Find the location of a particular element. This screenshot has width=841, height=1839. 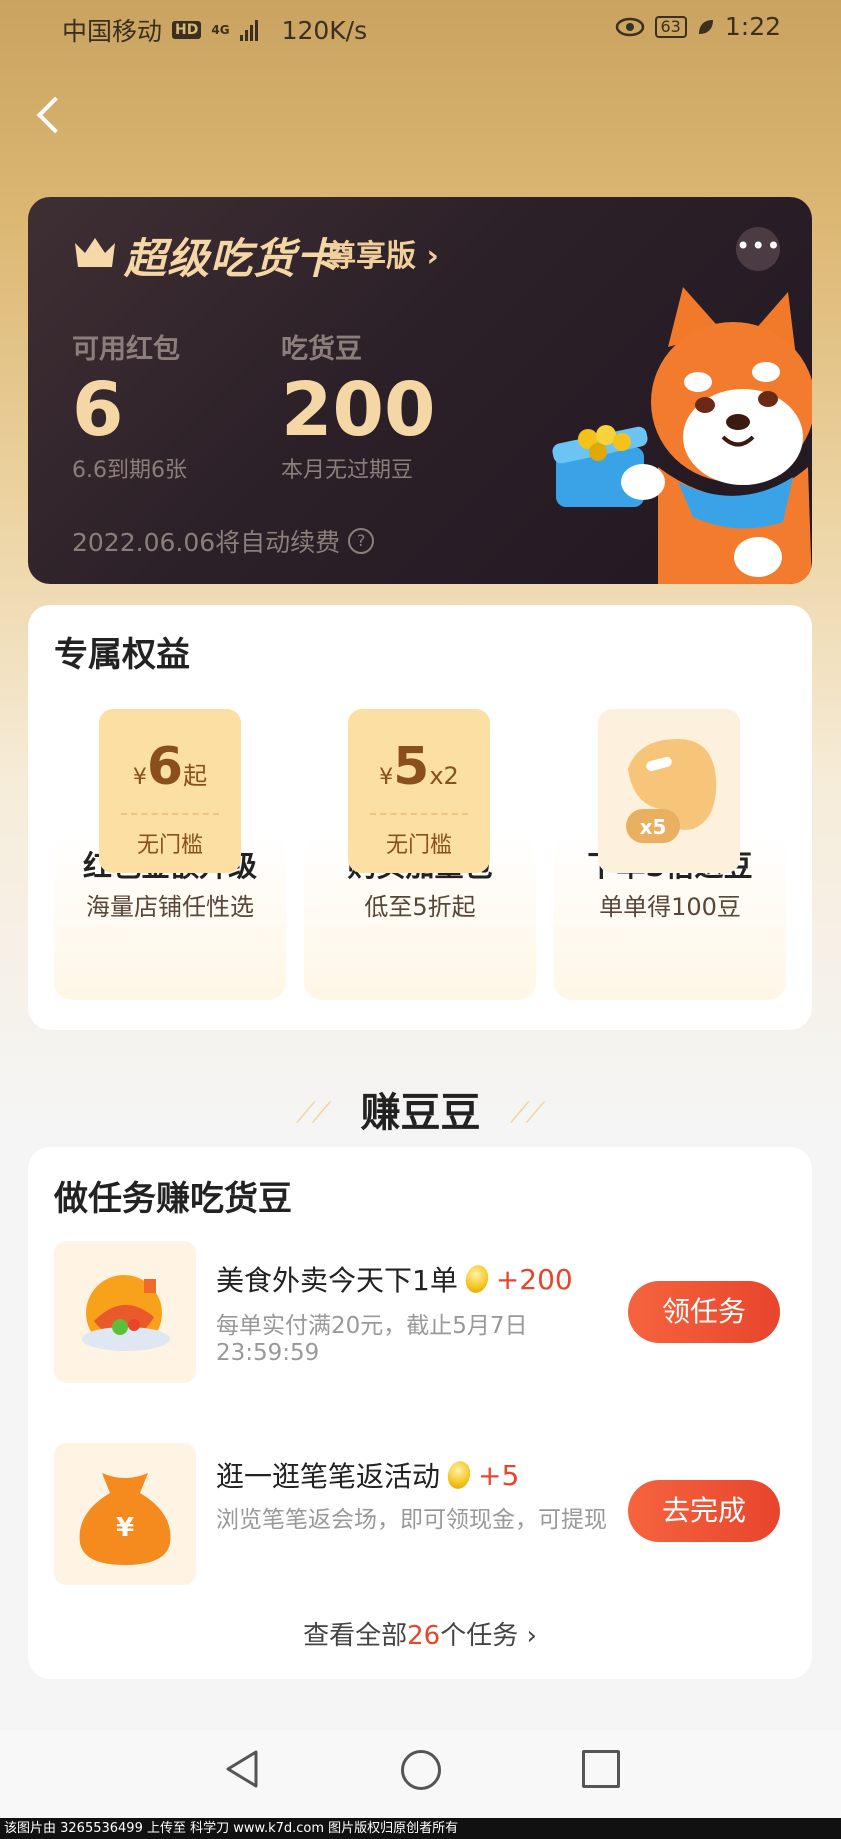

status-bar: 中国移动 HD 4G 120K/s 63 1:22 is located at coordinates (420, 29).